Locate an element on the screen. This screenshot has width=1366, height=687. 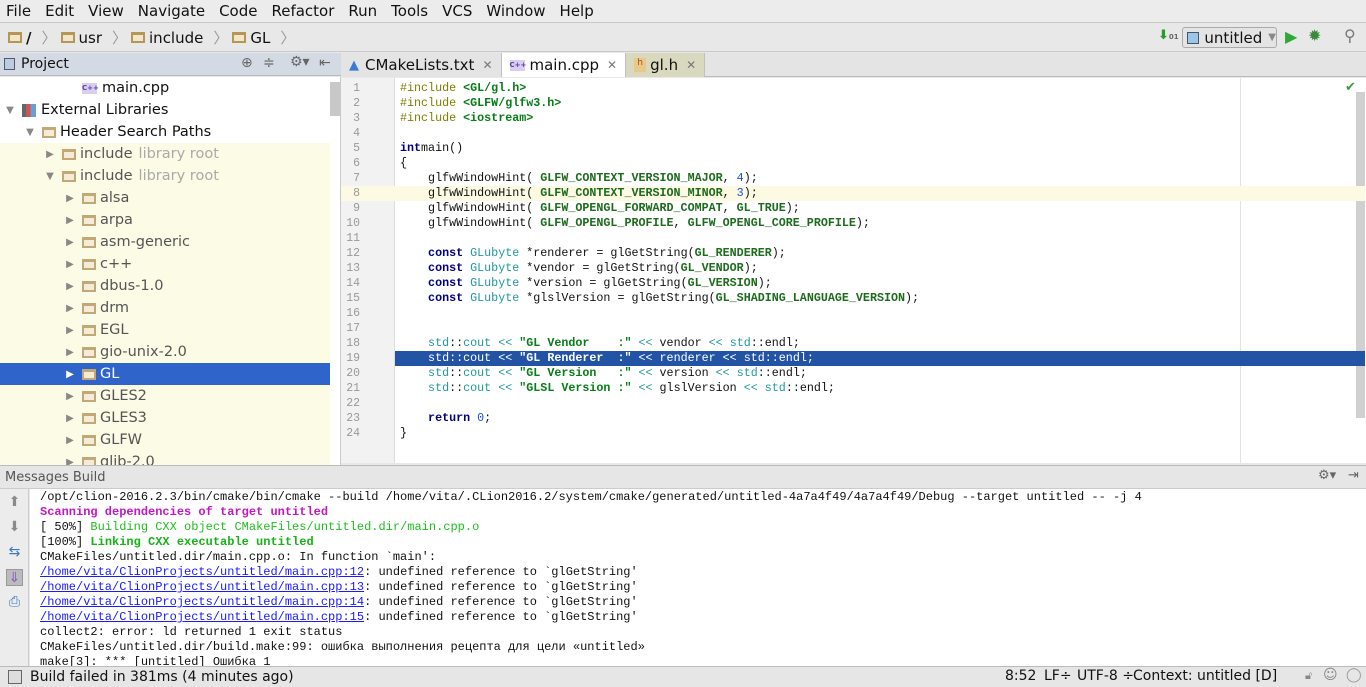
arrow-up-icon: ⬆ is located at coordinates (14, 502).